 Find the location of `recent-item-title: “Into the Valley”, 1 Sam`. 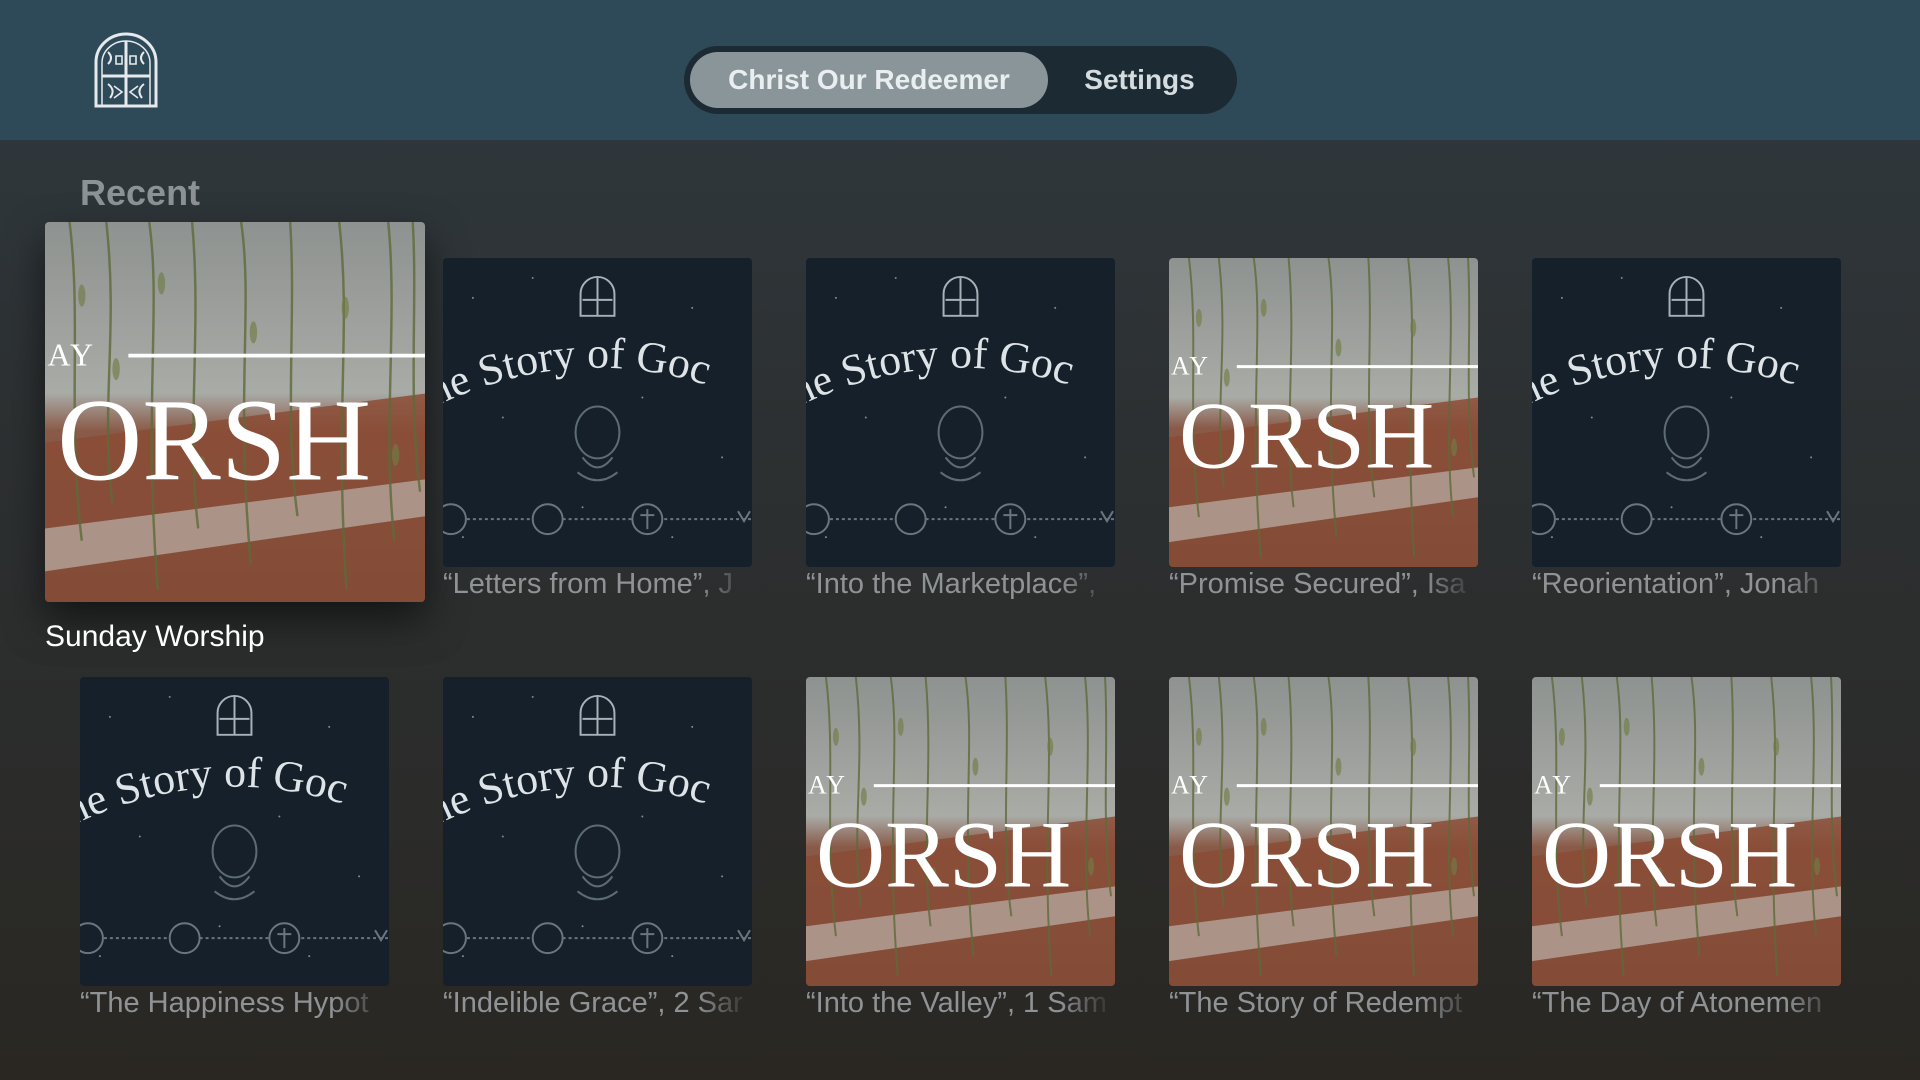

recent-item-title: “Into the Valley”, 1 Sam is located at coordinates (956, 1003).